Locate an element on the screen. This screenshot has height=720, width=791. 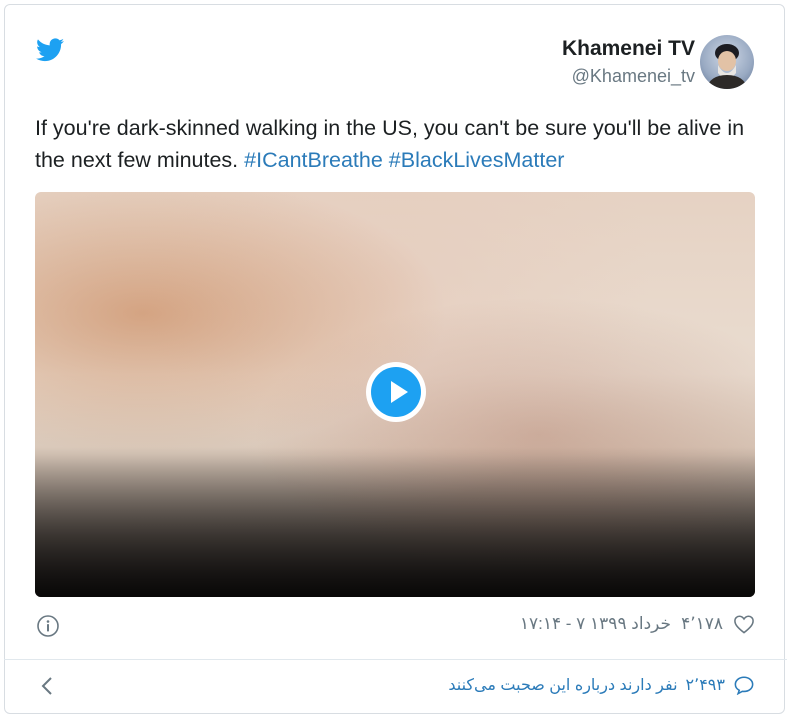
conversation-link: نفر دارند درباره این صحبت می‌کنند ۲٬۴۹۳ is located at coordinates (601, 685).